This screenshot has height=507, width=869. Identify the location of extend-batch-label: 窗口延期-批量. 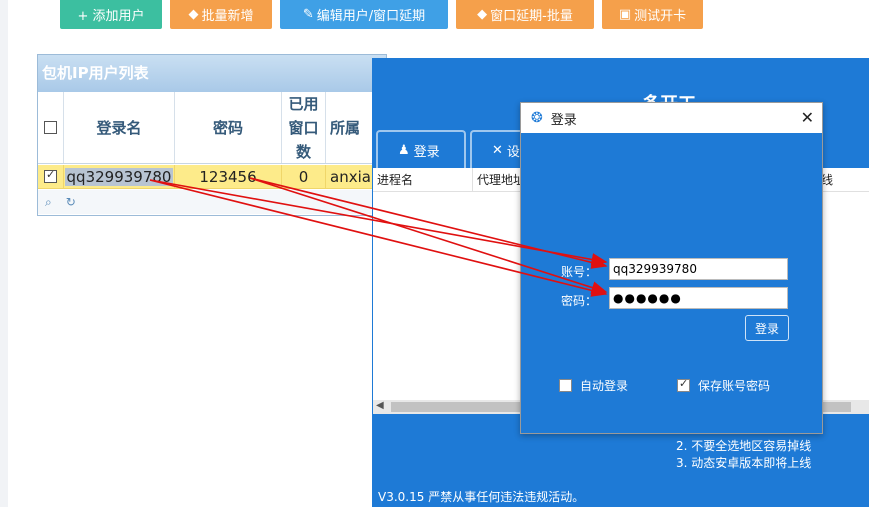
(531, 16).